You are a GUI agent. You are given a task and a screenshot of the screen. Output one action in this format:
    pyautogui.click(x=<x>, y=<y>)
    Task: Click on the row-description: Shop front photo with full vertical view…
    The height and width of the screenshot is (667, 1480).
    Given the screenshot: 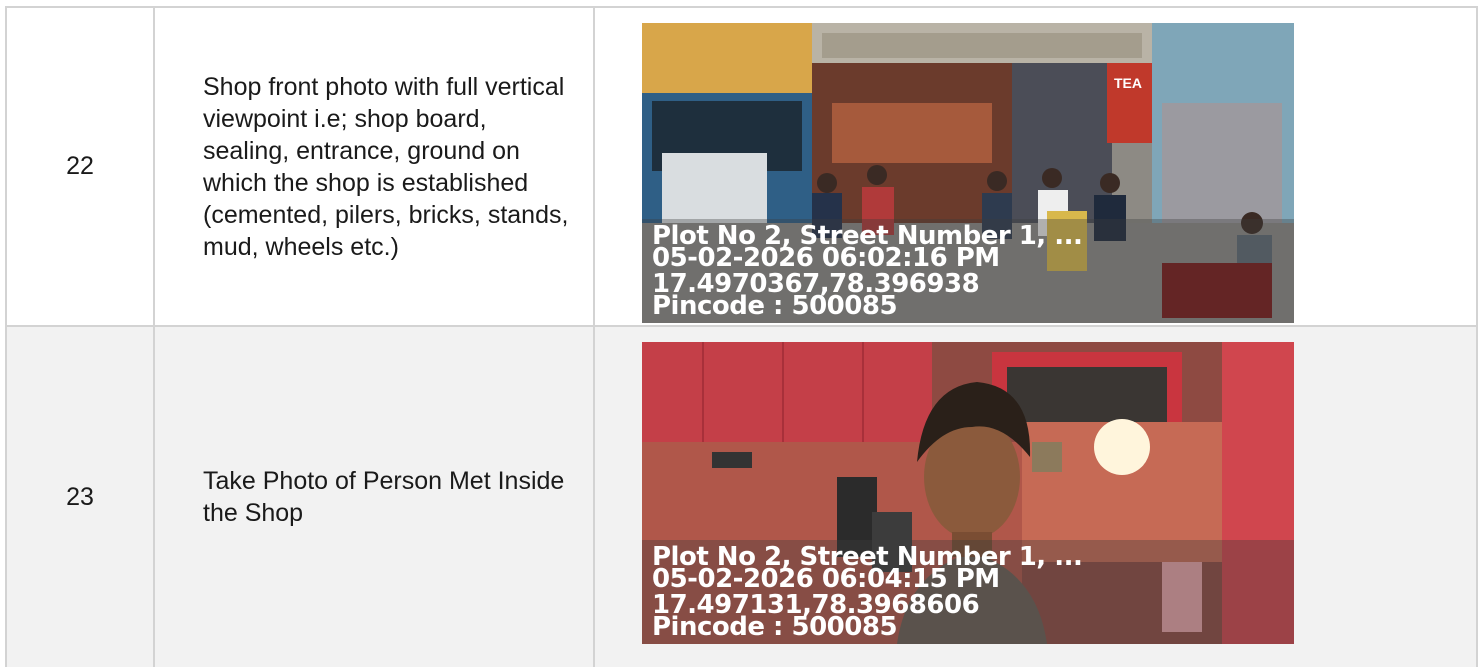 What is the action you would take?
    pyautogui.click(x=374, y=166)
    